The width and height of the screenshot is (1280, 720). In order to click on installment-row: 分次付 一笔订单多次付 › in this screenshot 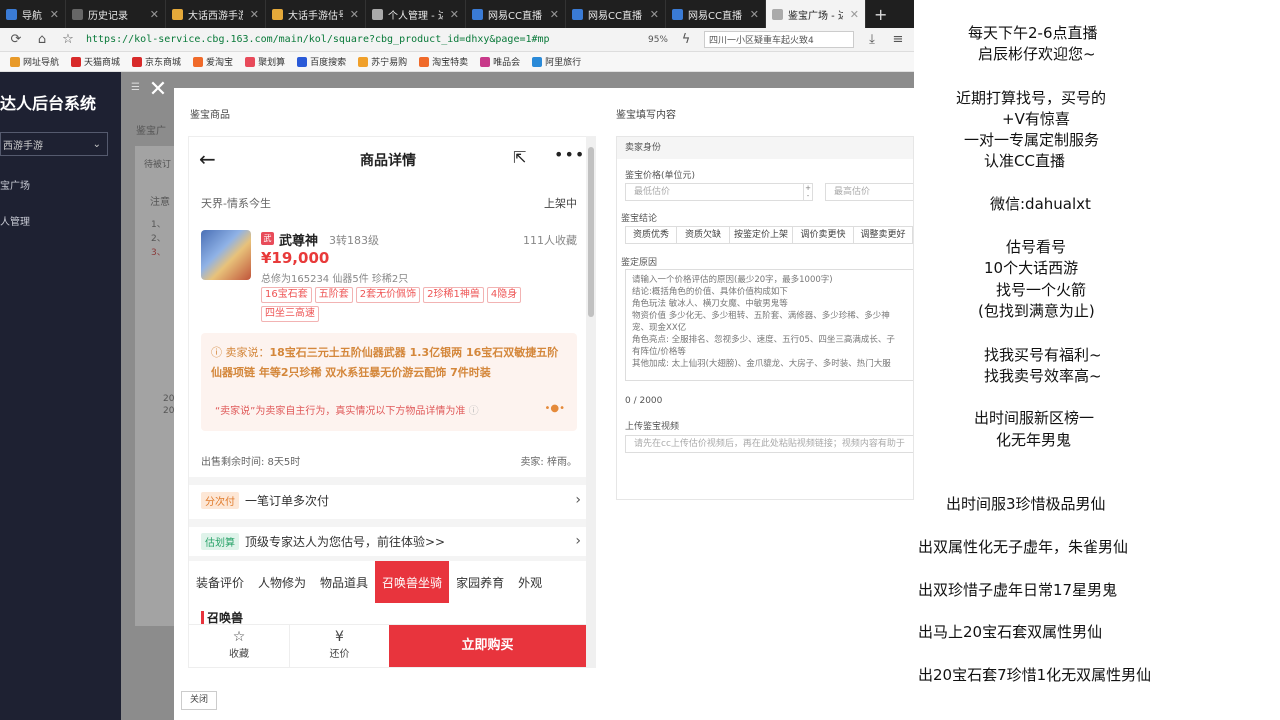, I will do `click(391, 500)`.